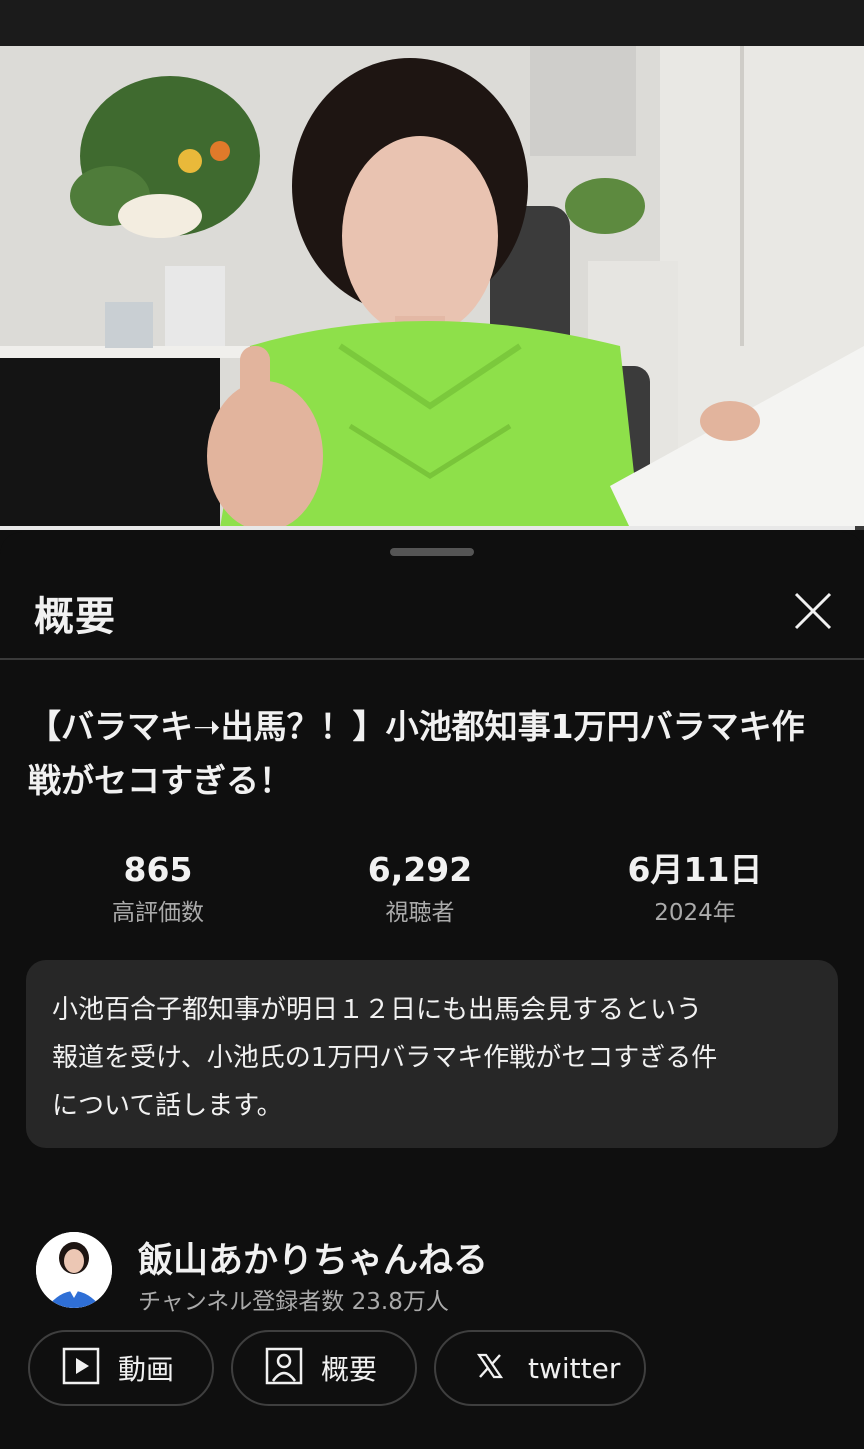 This screenshot has height=1449, width=864. I want to click on video-progress-bar, so click(432, 528).